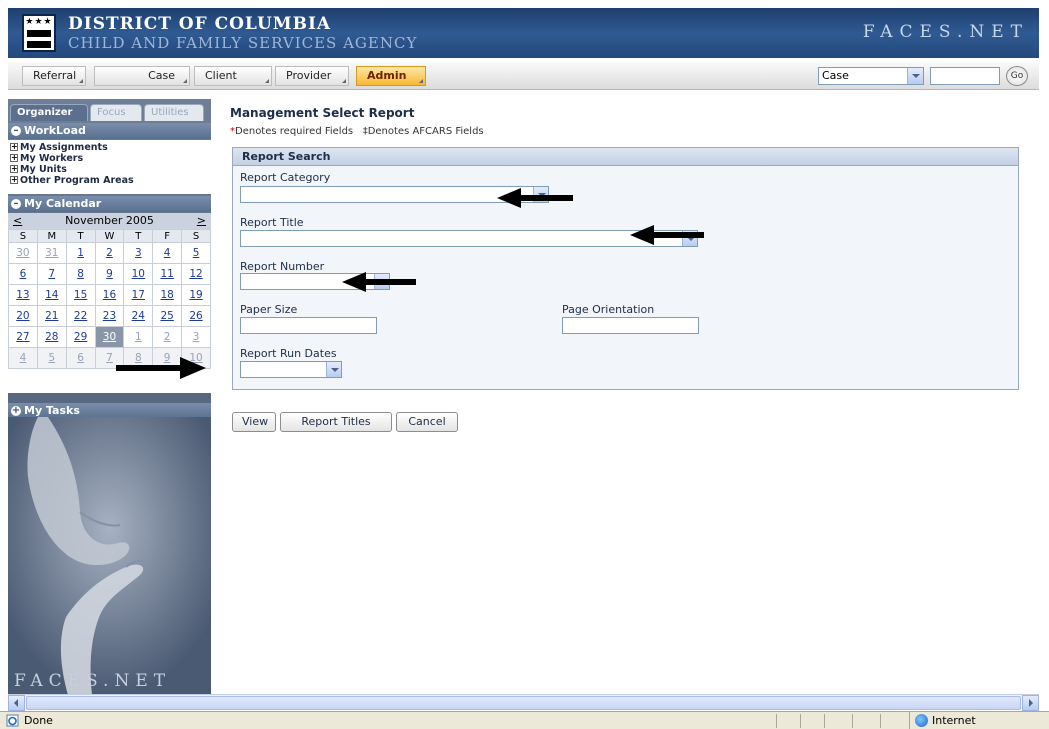 The image size is (1049, 729). Describe the element at coordinates (167, 295) in the screenshot. I see `calendar-day: 18` at that location.